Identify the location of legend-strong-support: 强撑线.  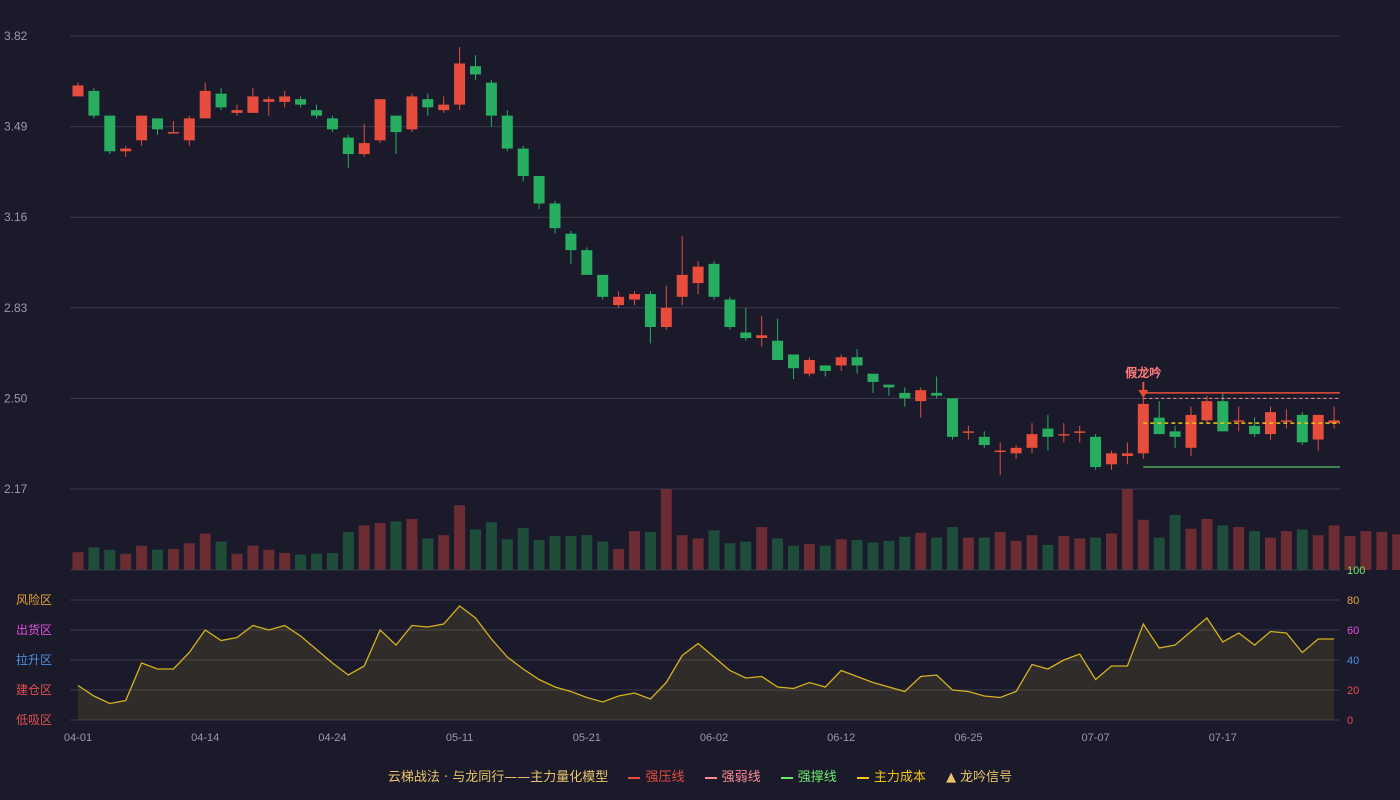
(808, 775).